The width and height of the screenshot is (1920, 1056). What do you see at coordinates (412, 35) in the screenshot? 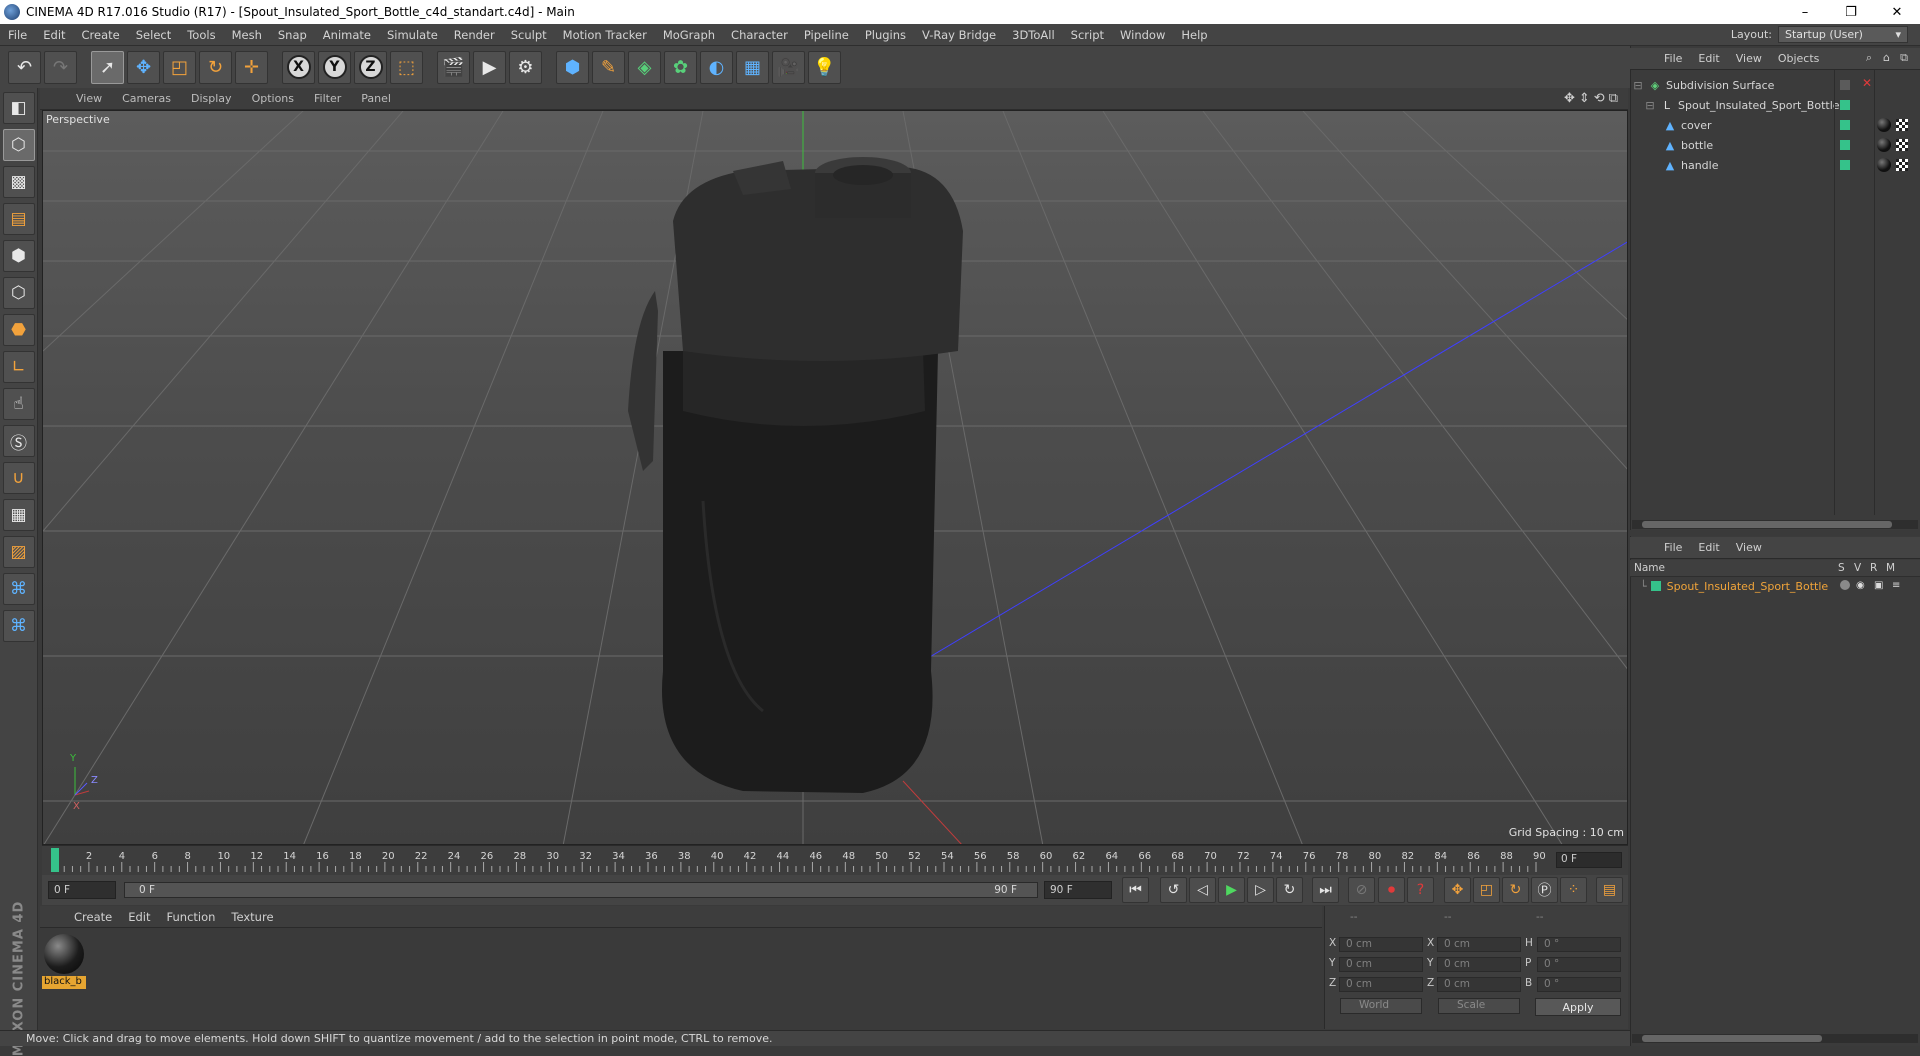
I see `menu-simulate: Simulate` at bounding box center [412, 35].